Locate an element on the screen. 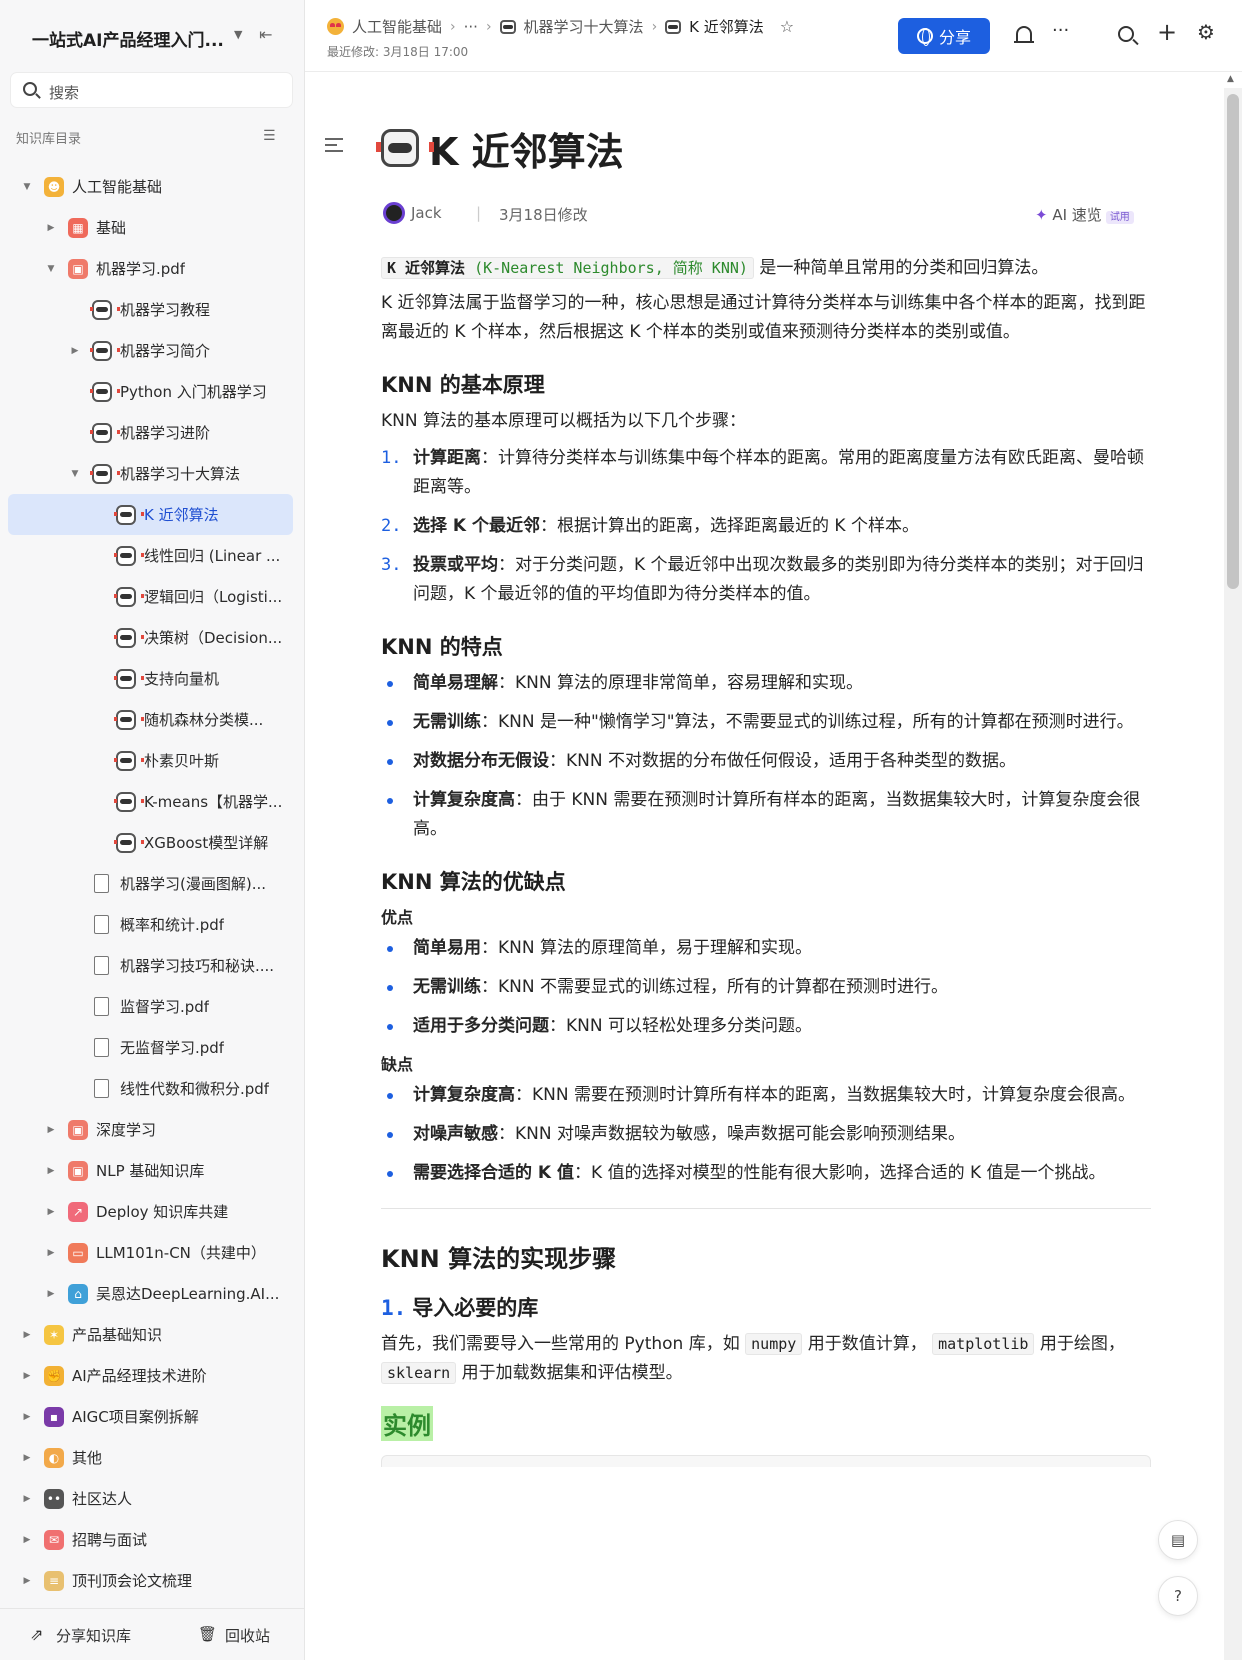 This screenshot has height=1660, width=1242. breadcrumb-more: ··· is located at coordinates (471, 27).